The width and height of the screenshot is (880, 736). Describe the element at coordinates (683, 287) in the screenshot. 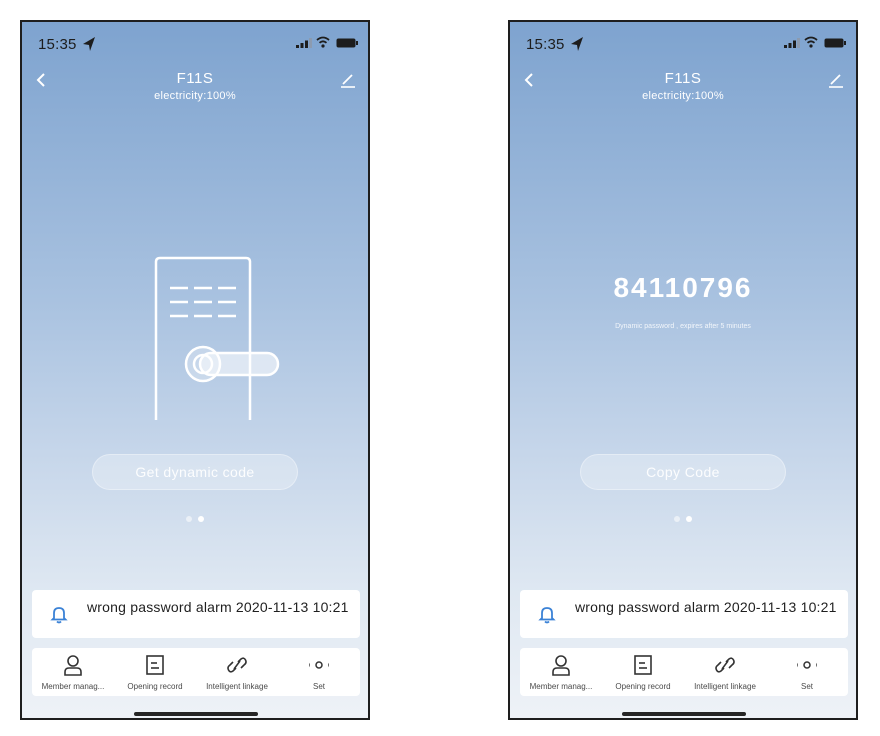

I see `dynamic-password-code: 84110796` at that location.